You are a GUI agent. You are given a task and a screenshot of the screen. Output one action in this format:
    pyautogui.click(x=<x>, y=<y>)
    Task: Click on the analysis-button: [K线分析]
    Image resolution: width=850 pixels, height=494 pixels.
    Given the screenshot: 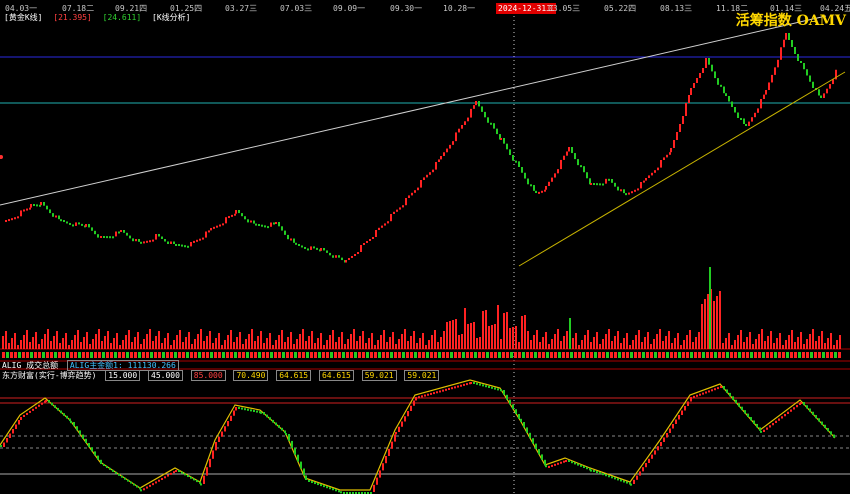 What is the action you would take?
    pyautogui.click(x=171, y=17)
    